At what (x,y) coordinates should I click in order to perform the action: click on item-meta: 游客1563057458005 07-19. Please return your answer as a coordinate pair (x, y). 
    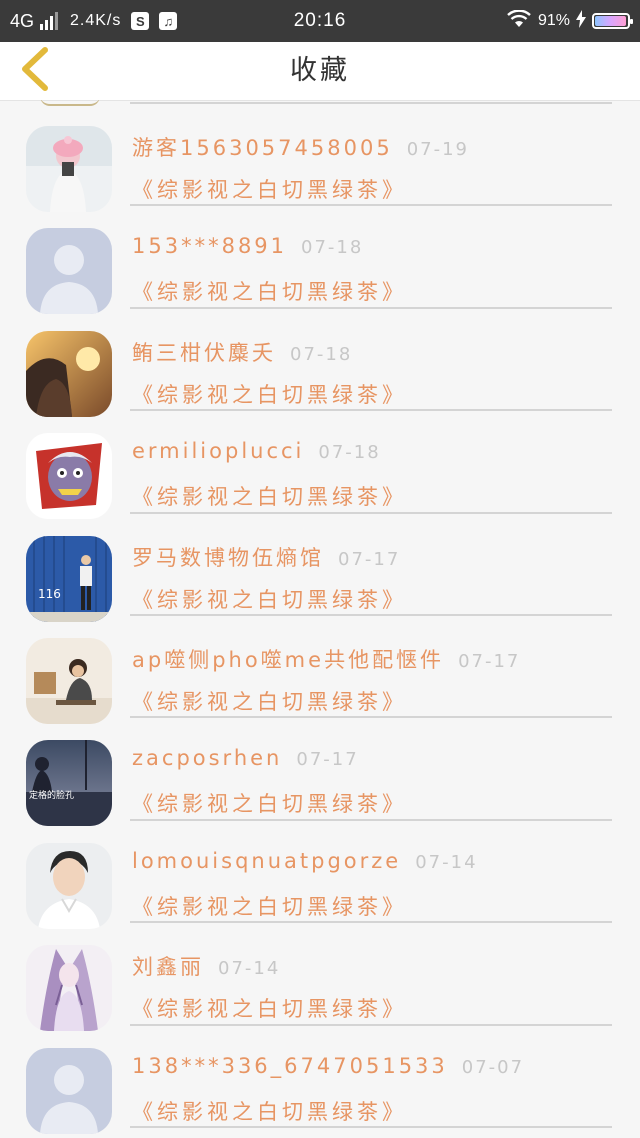
    Looking at the image, I should click on (300, 147).